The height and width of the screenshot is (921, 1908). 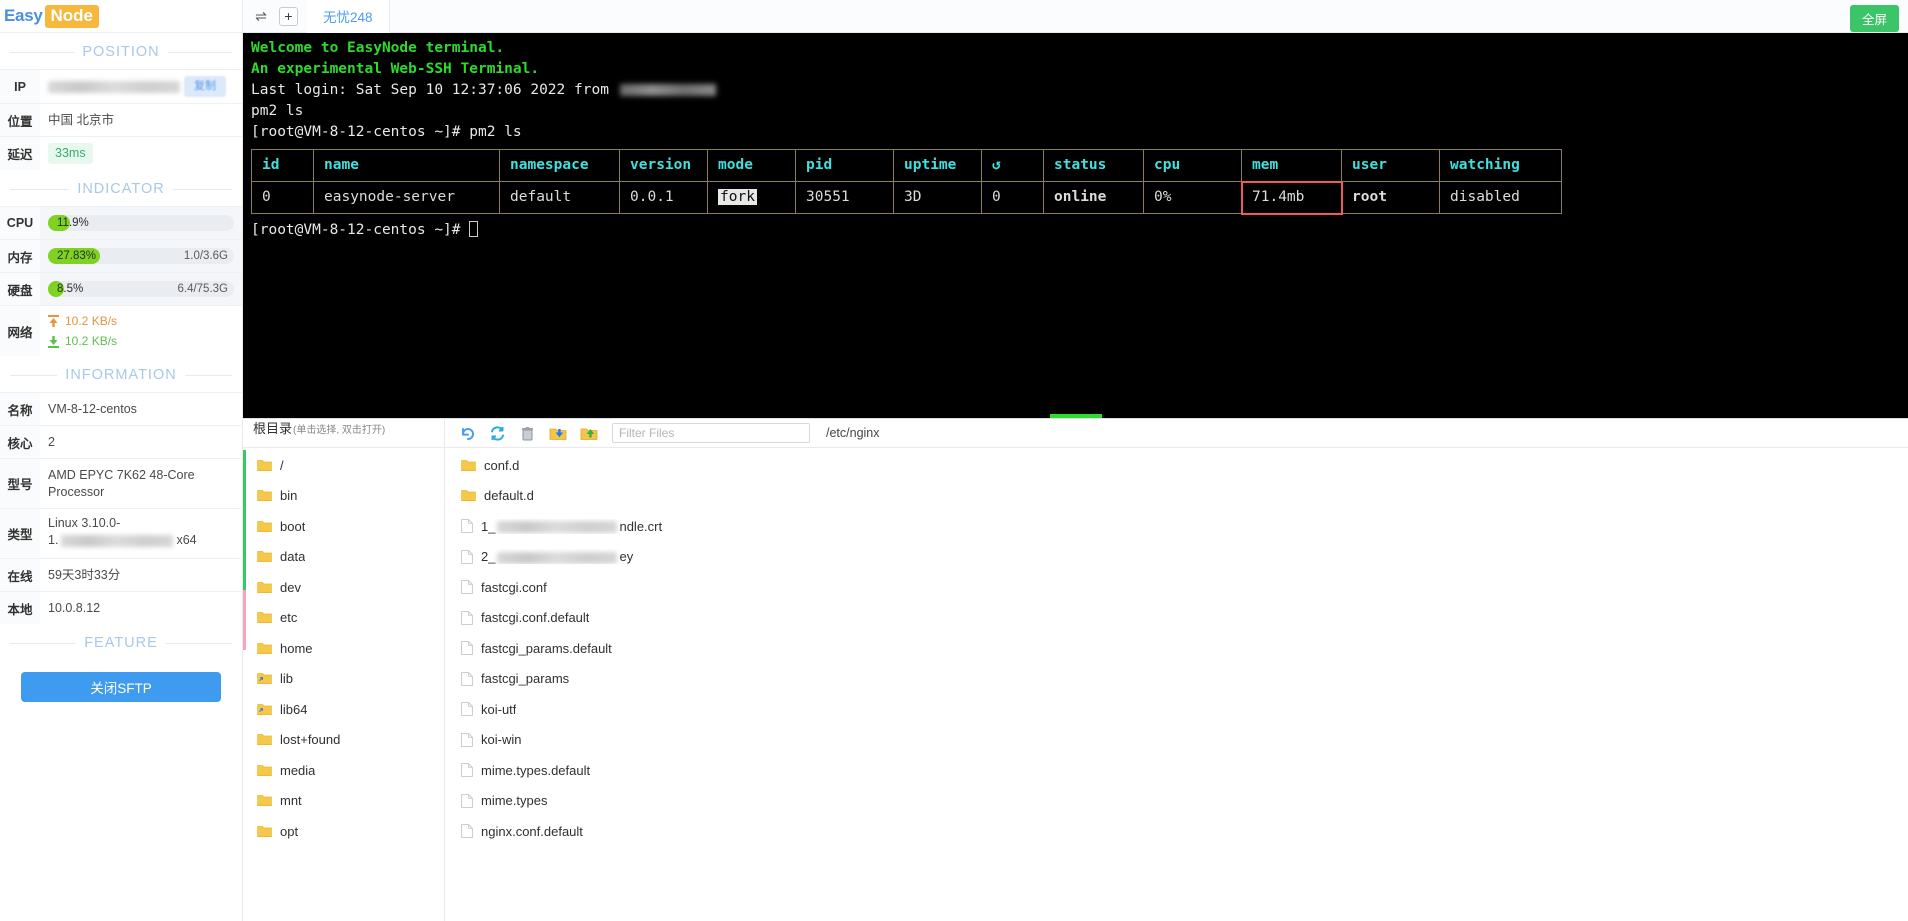 What do you see at coordinates (1075, 433) in the screenshot?
I see `sftp-toolbar: 根目录 (单击选择, 双击打开) Filter Files /etc/nginx` at bounding box center [1075, 433].